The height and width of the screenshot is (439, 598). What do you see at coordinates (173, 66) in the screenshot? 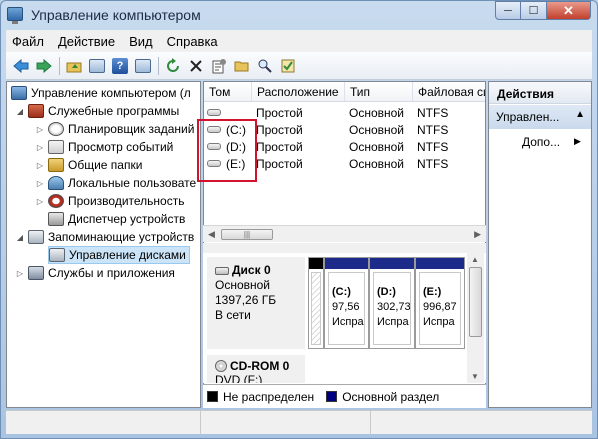
I see `refresh-button` at bounding box center [173, 66].